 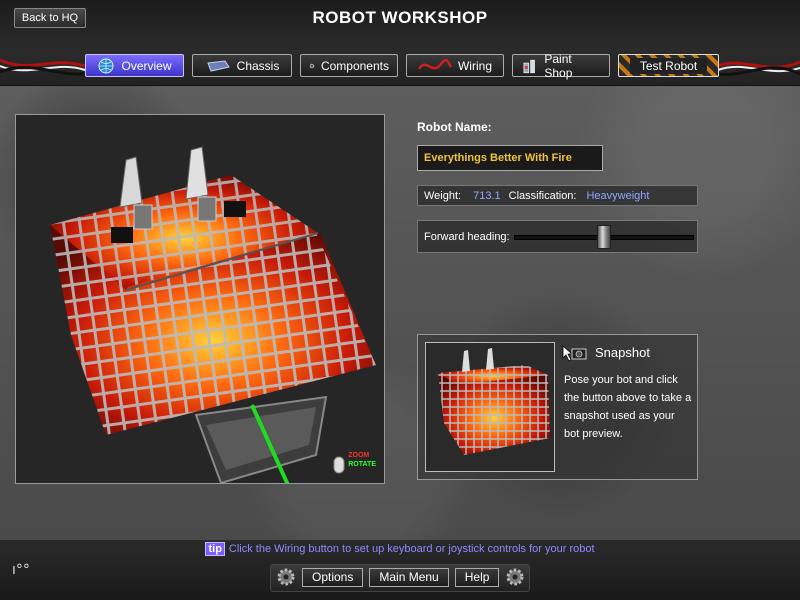 I want to click on help-button: Help, so click(x=477, y=577).